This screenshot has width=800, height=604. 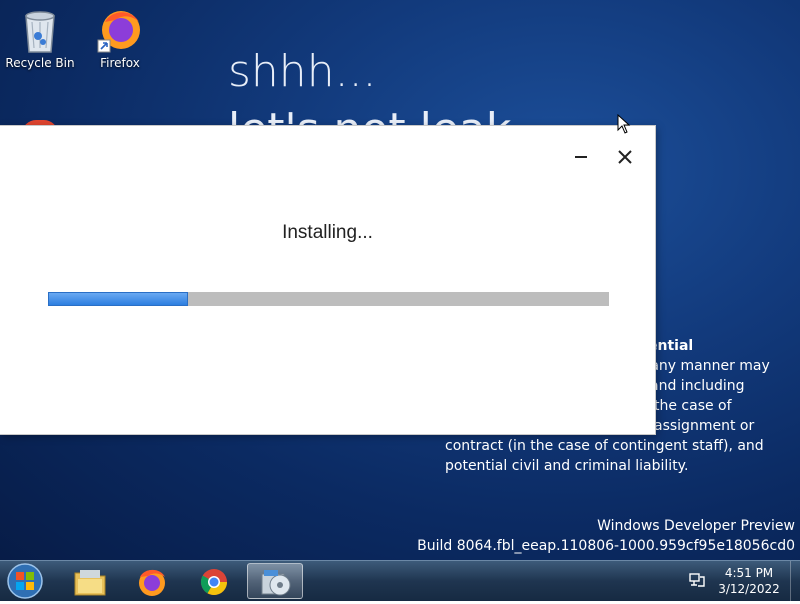 What do you see at coordinates (581, 157) in the screenshot?
I see `minimize-button` at bounding box center [581, 157].